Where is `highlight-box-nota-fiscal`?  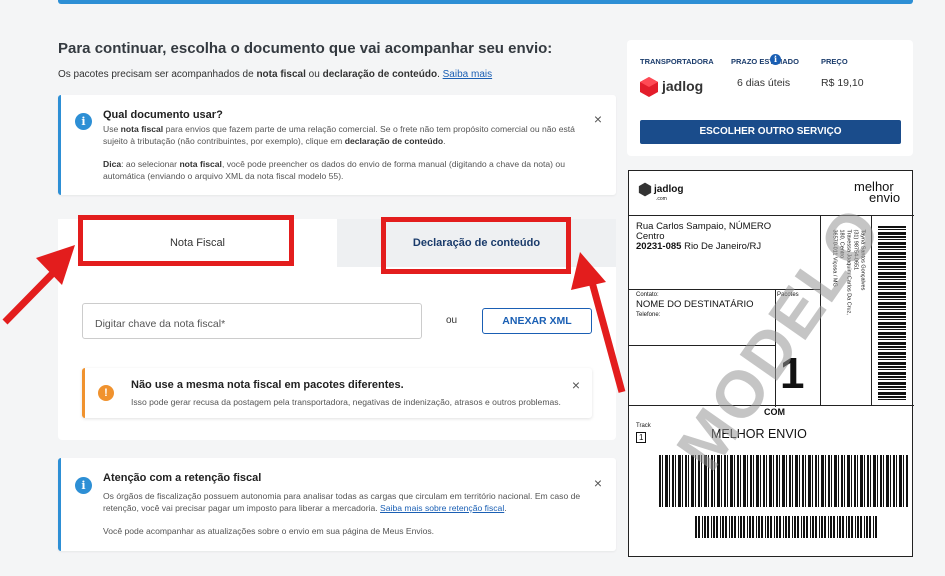
highlight-box-nota-fiscal is located at coordinates (186, 240).